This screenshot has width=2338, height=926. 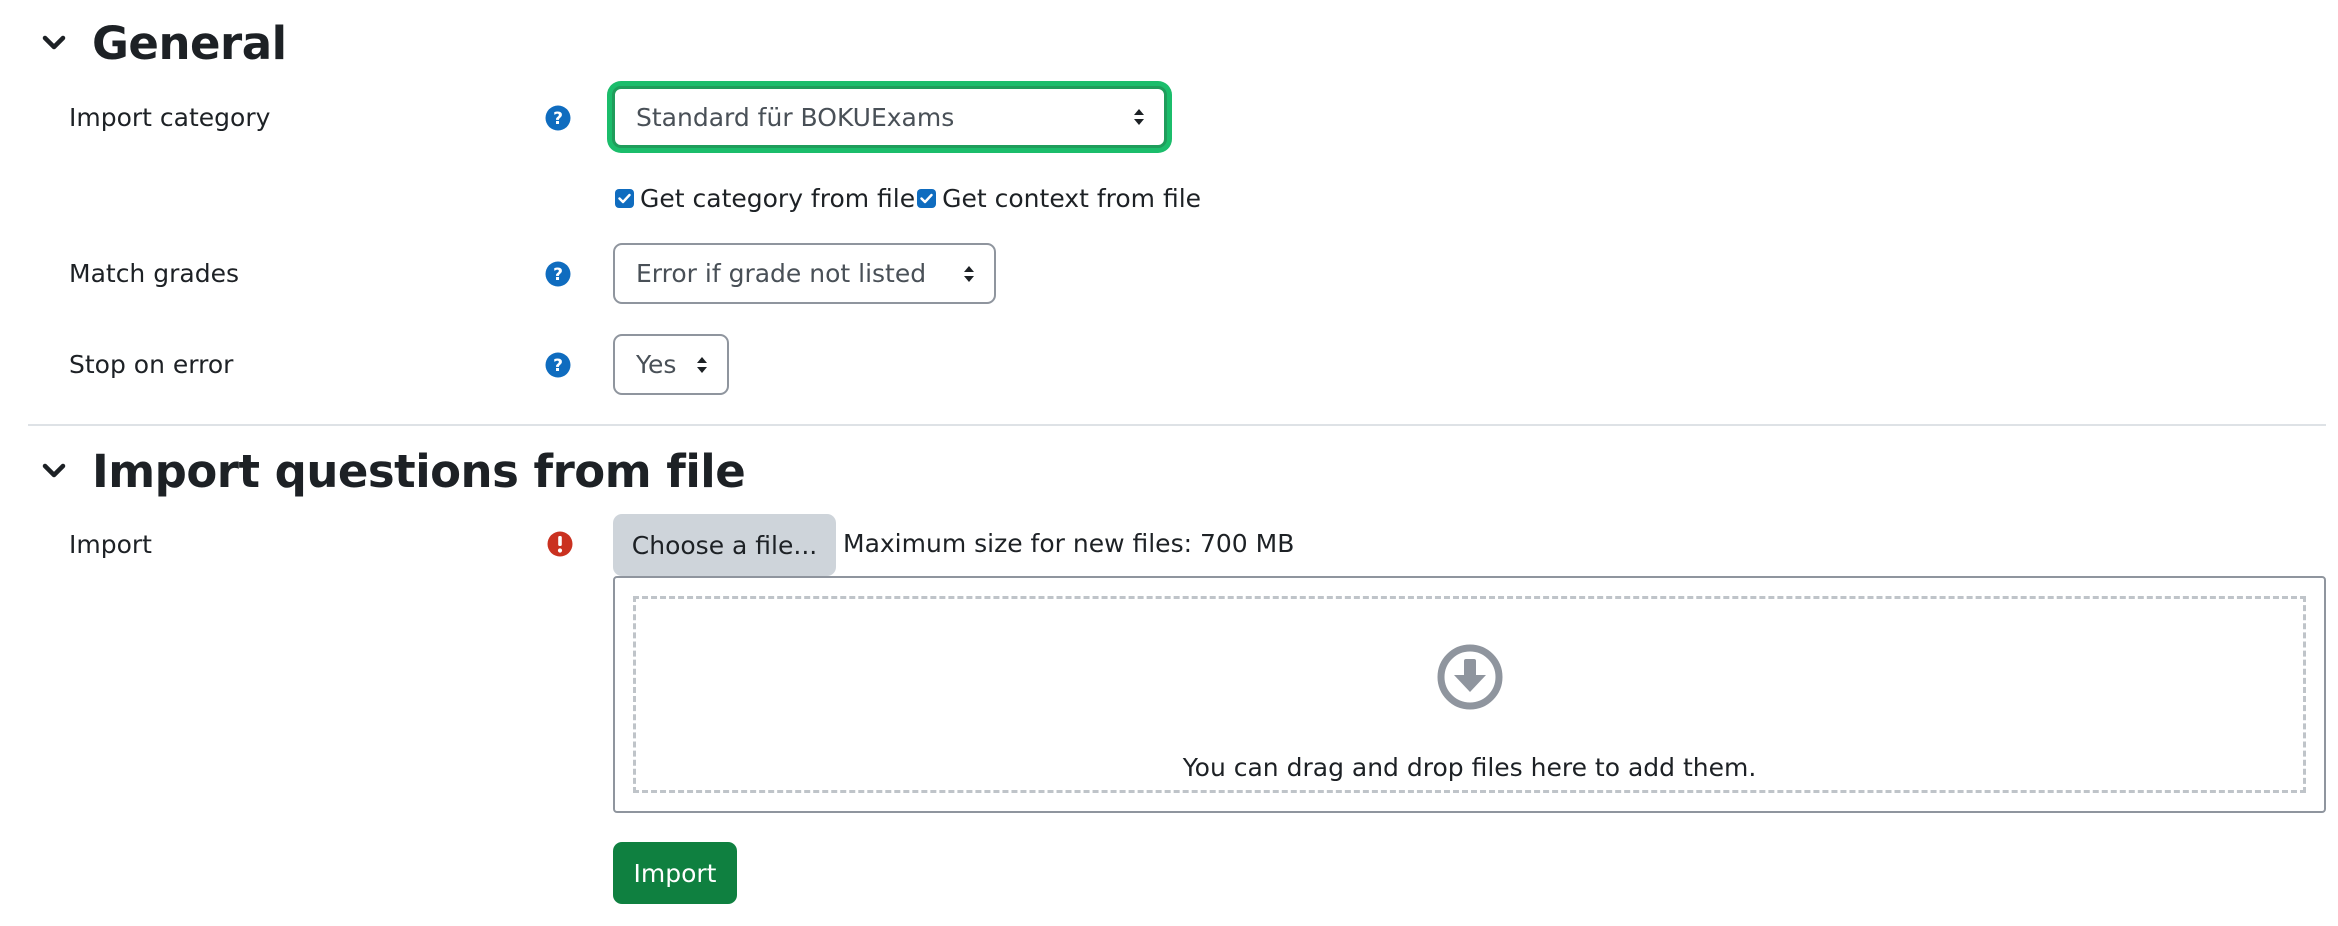 I want to click on import-category-help-icon: ?, so click(x=558, y=118).